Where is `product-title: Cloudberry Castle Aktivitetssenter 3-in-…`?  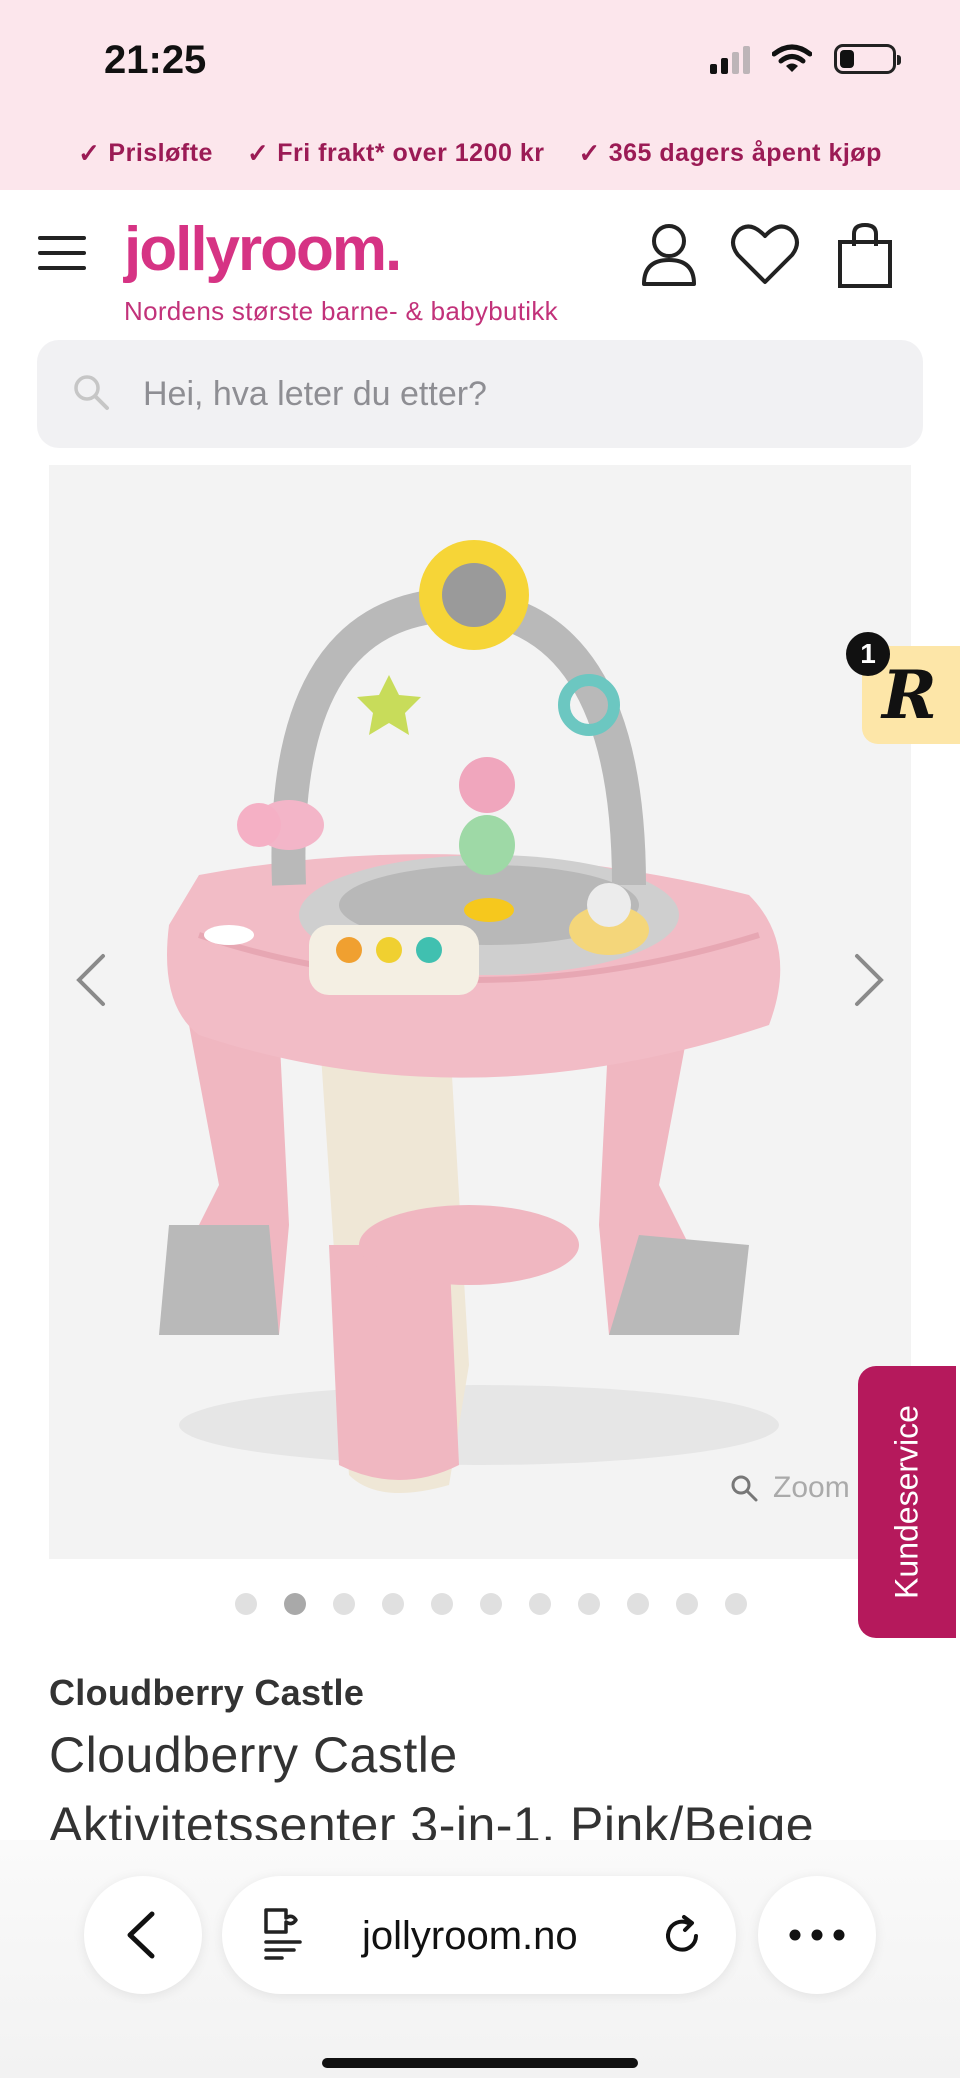
product-title: Cloudberry Castle Aktivitetssenter 3-in-… is located at coordinates (489, 1780).